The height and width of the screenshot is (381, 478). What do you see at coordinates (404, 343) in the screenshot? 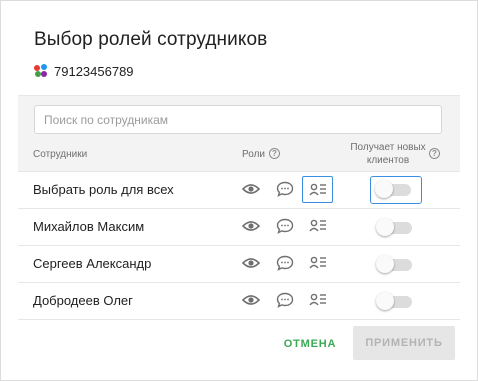
I see `apply-button: ПРИМЕНИТЬ` at bounding box center [404, 343].